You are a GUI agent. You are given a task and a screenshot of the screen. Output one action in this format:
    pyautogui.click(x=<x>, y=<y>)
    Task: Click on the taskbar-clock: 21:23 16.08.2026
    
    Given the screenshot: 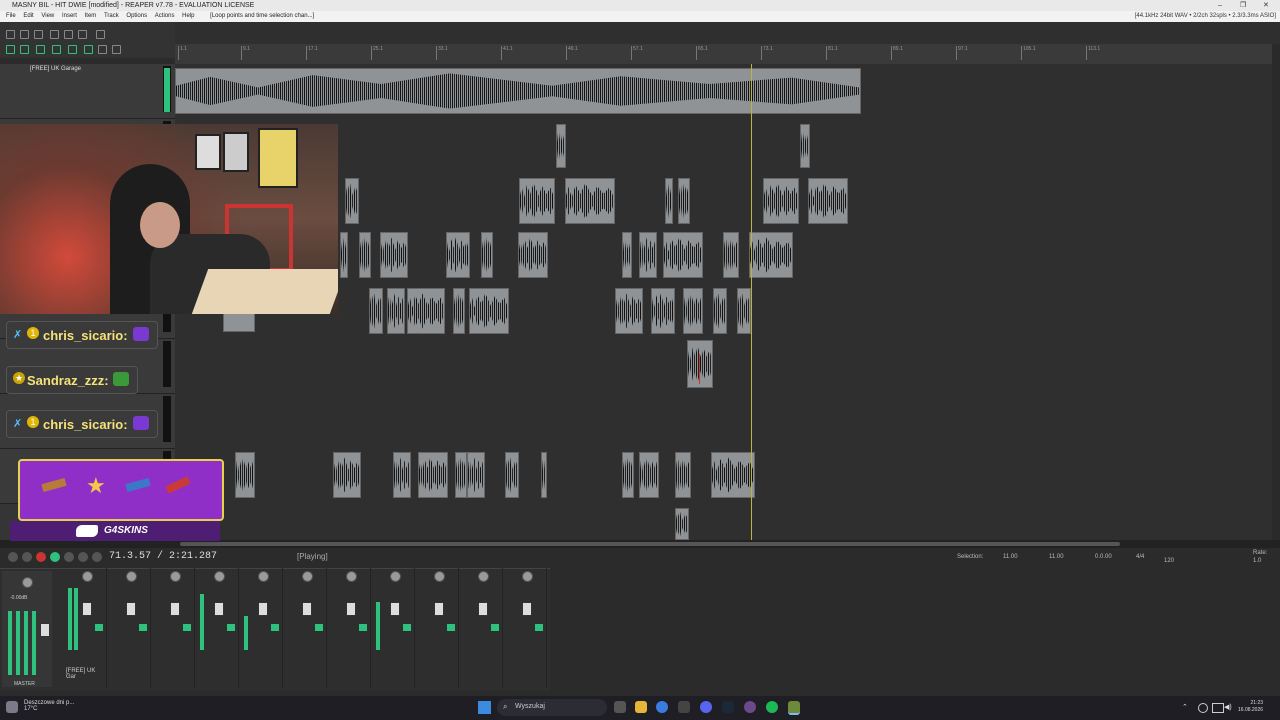 What is the action you would take?
    pyautogui.click(x=1250, y=707)
    